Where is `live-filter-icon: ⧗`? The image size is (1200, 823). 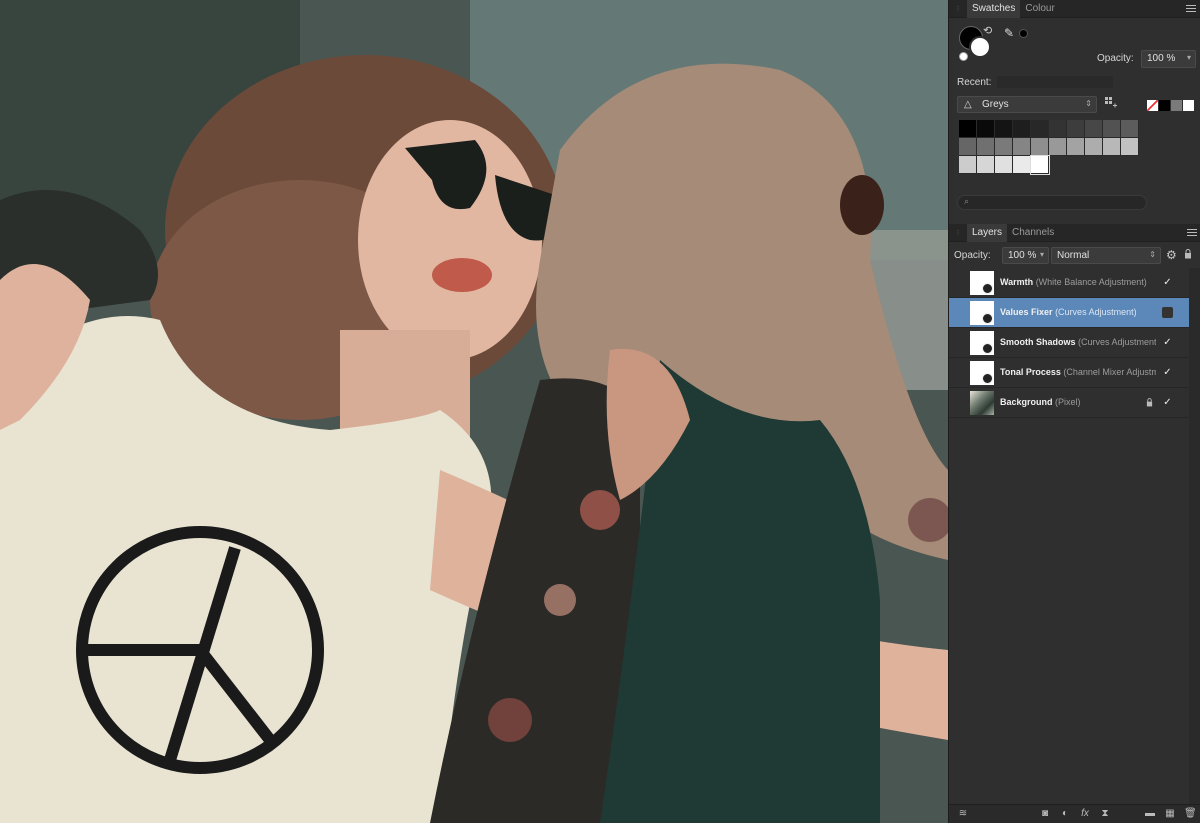
live-filter-icon: ⧗ is located at coordinates (1105, 814).